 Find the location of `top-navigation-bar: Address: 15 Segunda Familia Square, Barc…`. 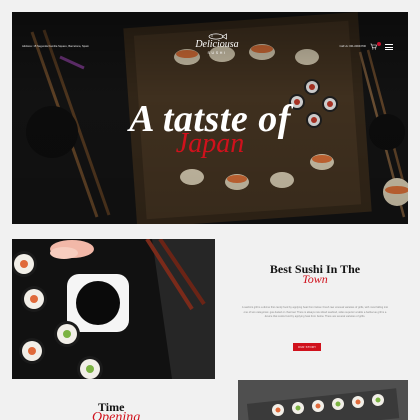

top-navigation-bar: Address: 15 Segunda Familia Square, Barc… is located at coordinates (210, 35).